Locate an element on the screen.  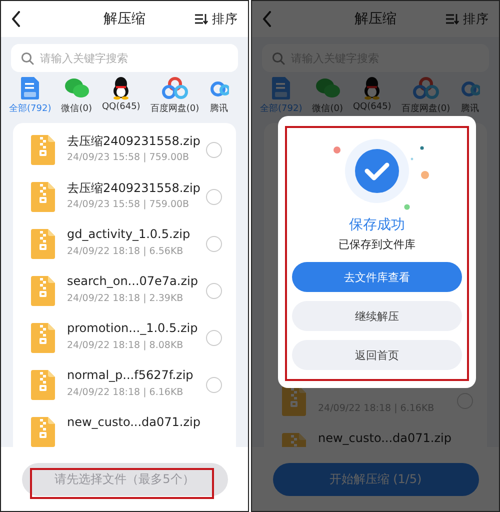
start-button: 开始解压缩 (1/5) is located at coordinates (375, 479).